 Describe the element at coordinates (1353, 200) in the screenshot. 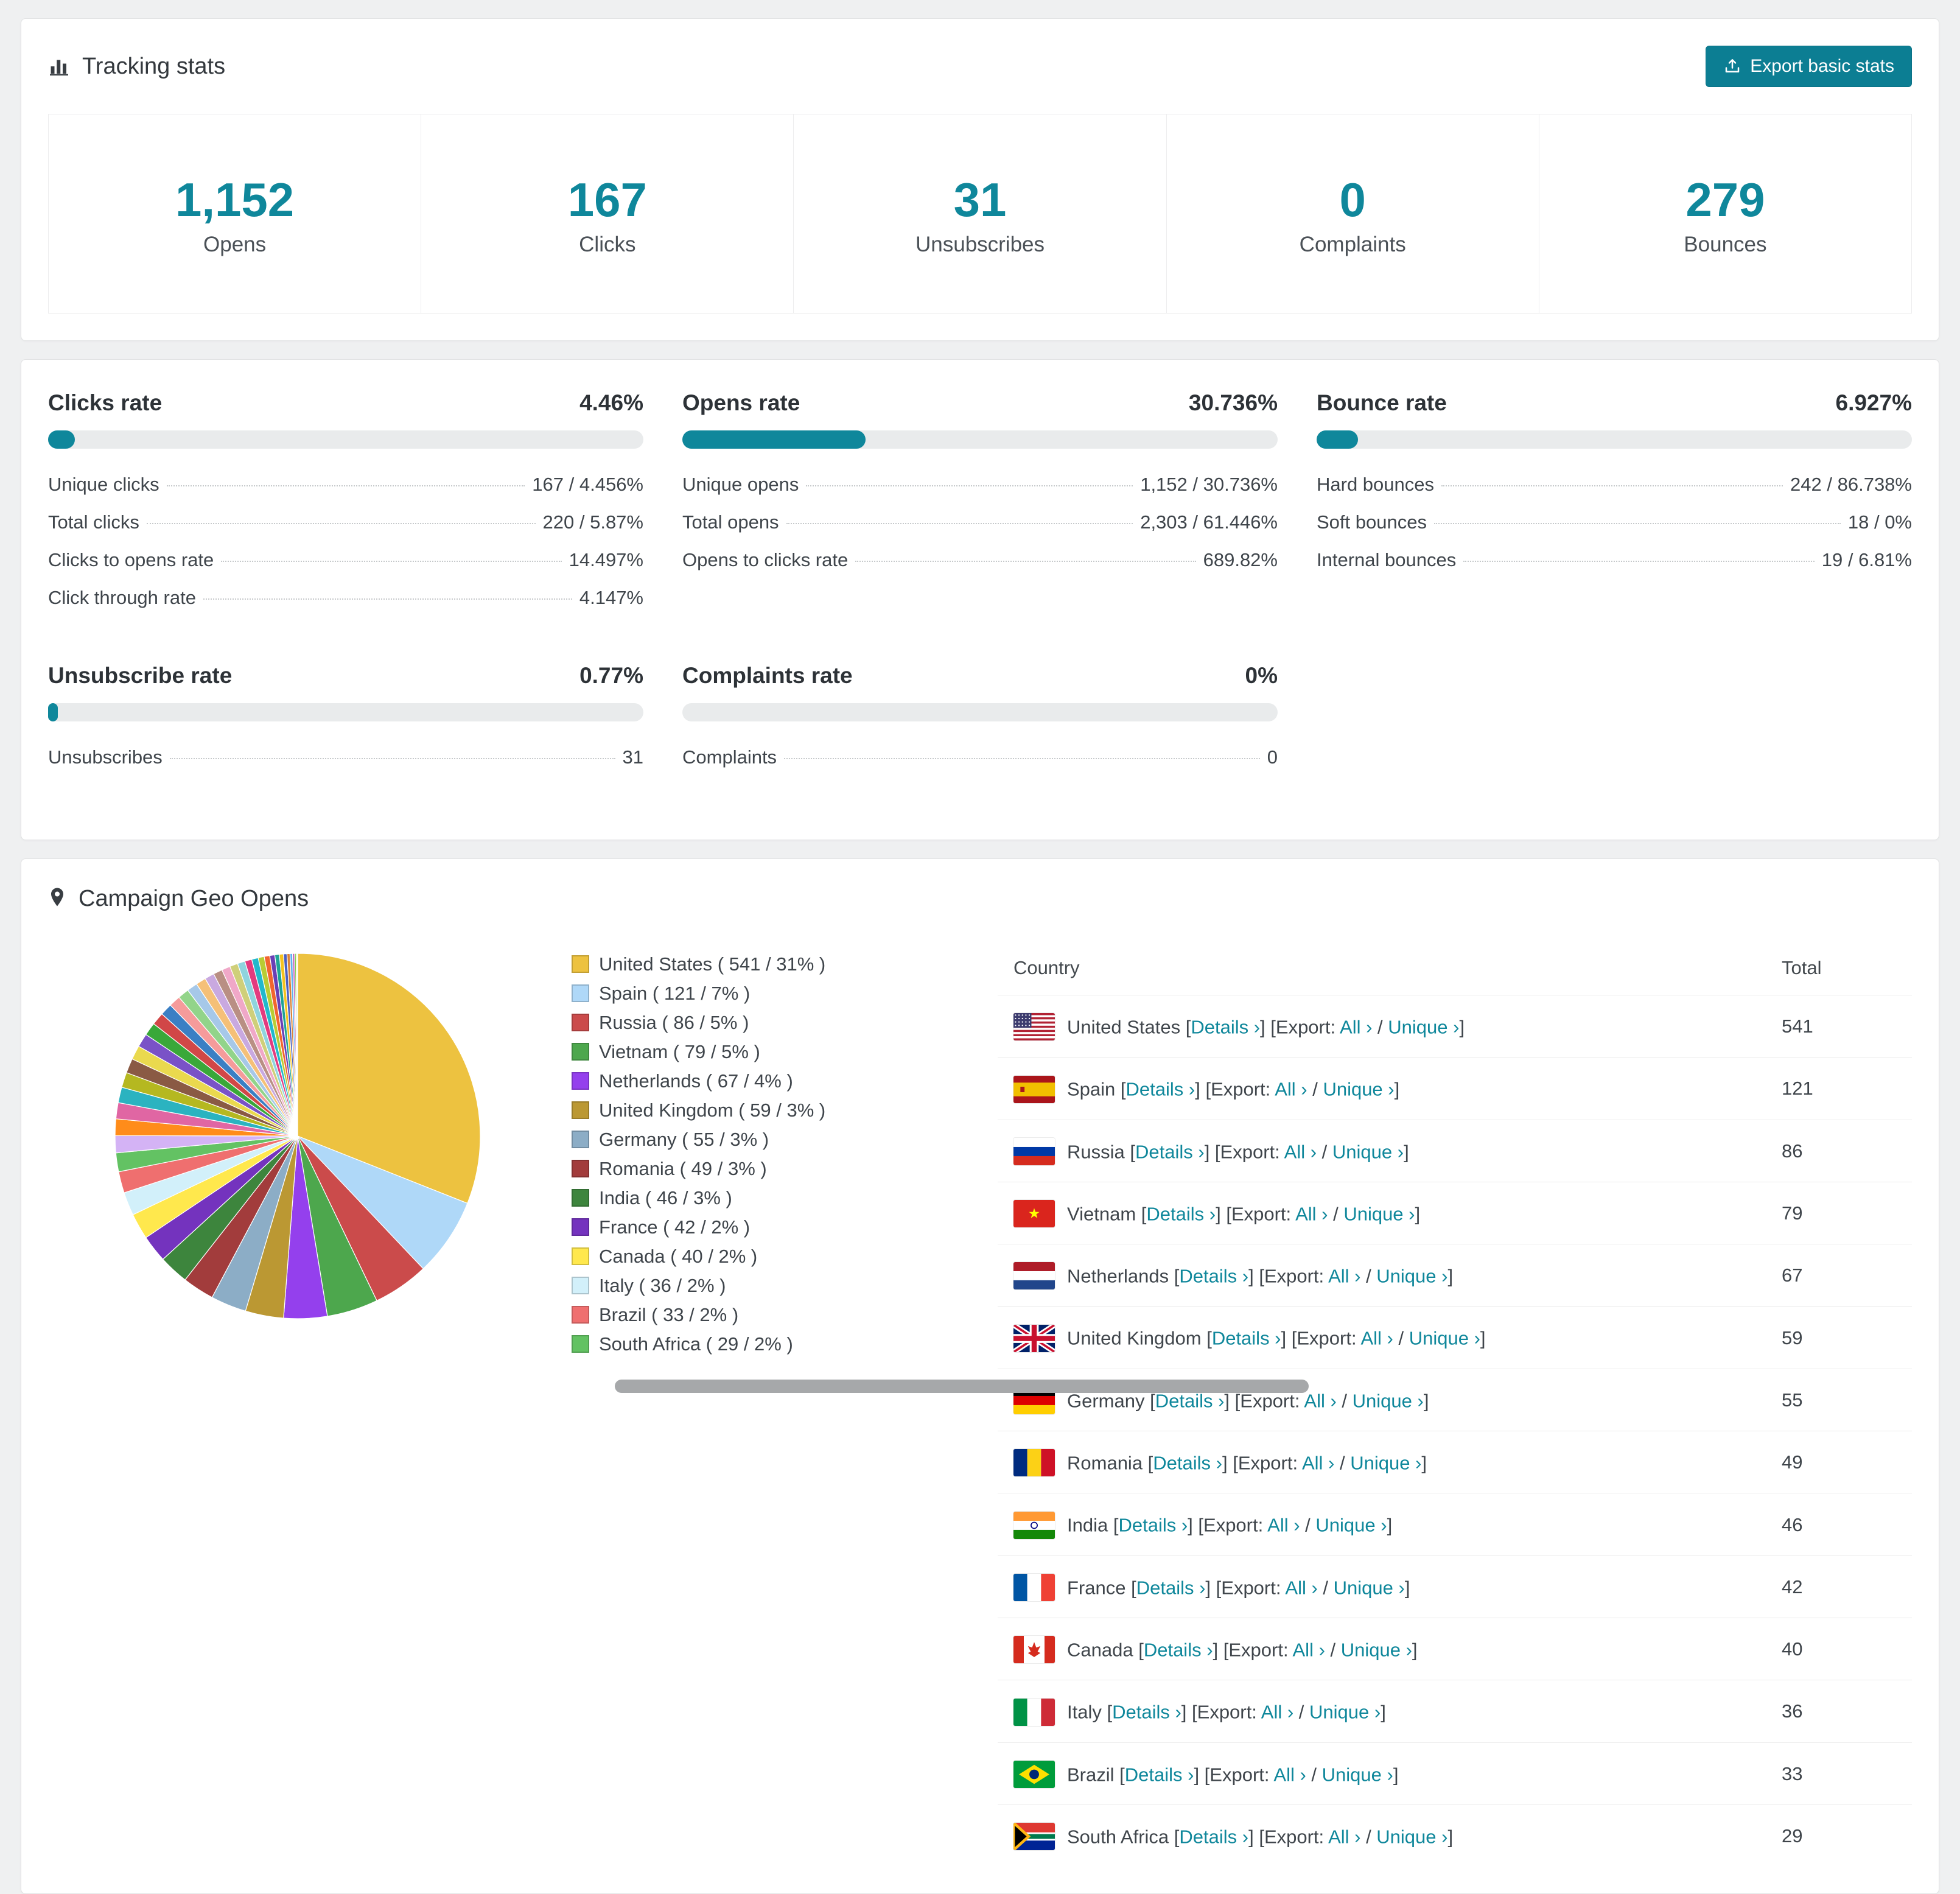

I see `stat-value: 0` at that location.